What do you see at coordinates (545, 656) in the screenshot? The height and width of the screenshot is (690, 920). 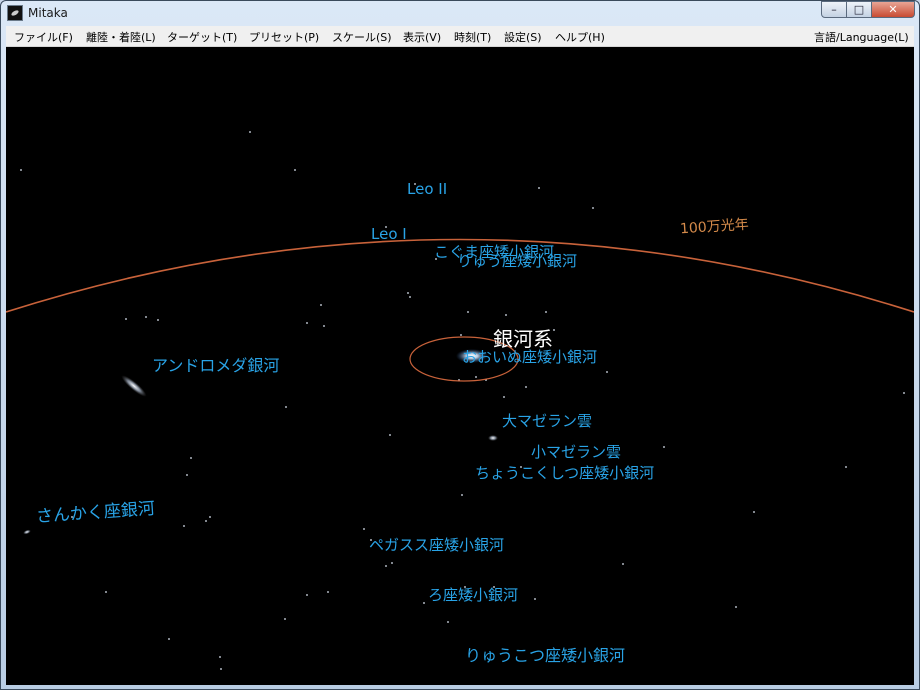 I see `label-carina-dwarf: りゅうこつ座矮小銀河` at bounding box center [545, 656].